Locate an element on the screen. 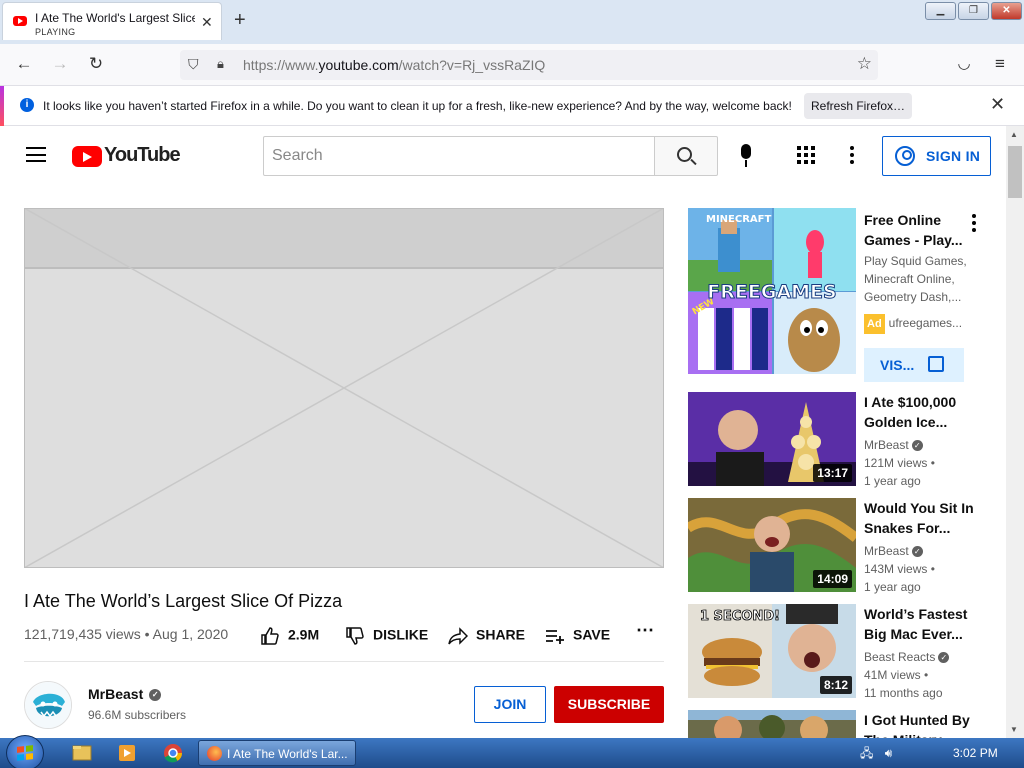 This screenshot has width=1024, height=768. playlist-add-icon is located at coordinates (555, 637).